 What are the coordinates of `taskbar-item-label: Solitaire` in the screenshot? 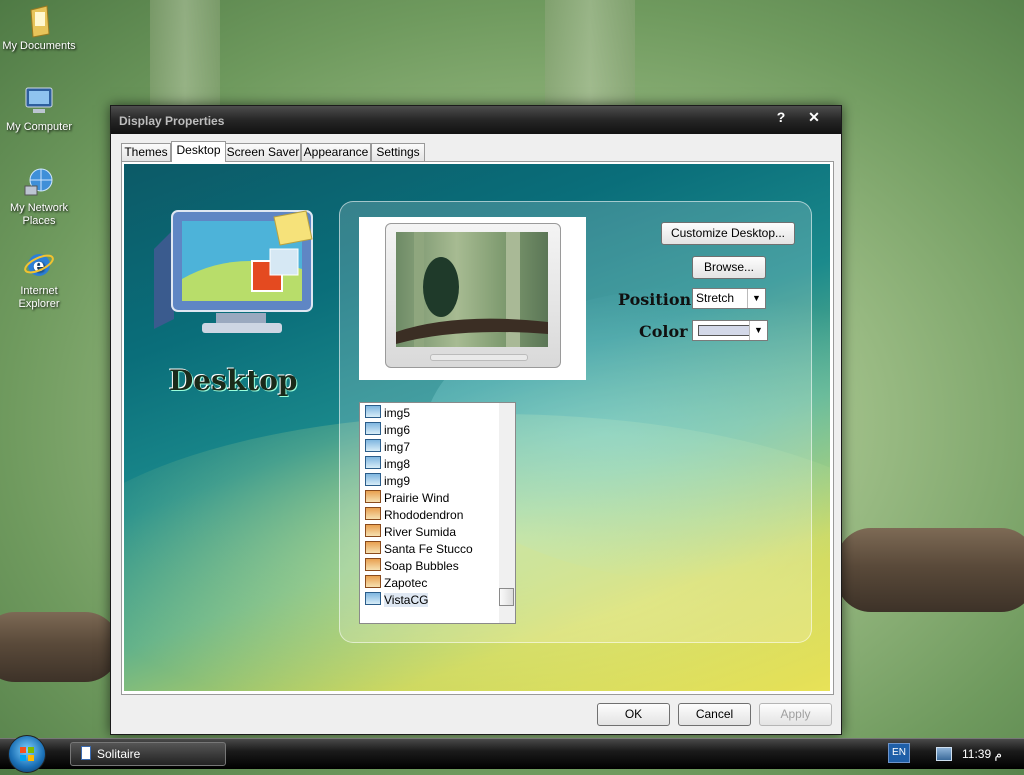 It's located at (119, 754).